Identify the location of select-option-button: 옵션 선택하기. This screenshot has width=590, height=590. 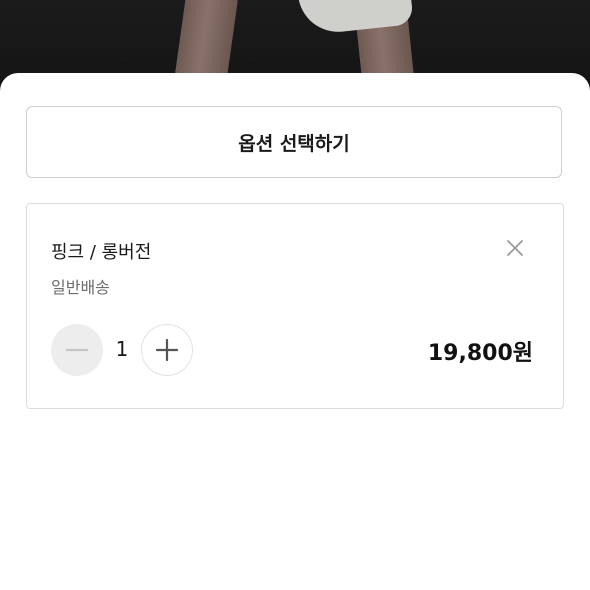
(294, 142).